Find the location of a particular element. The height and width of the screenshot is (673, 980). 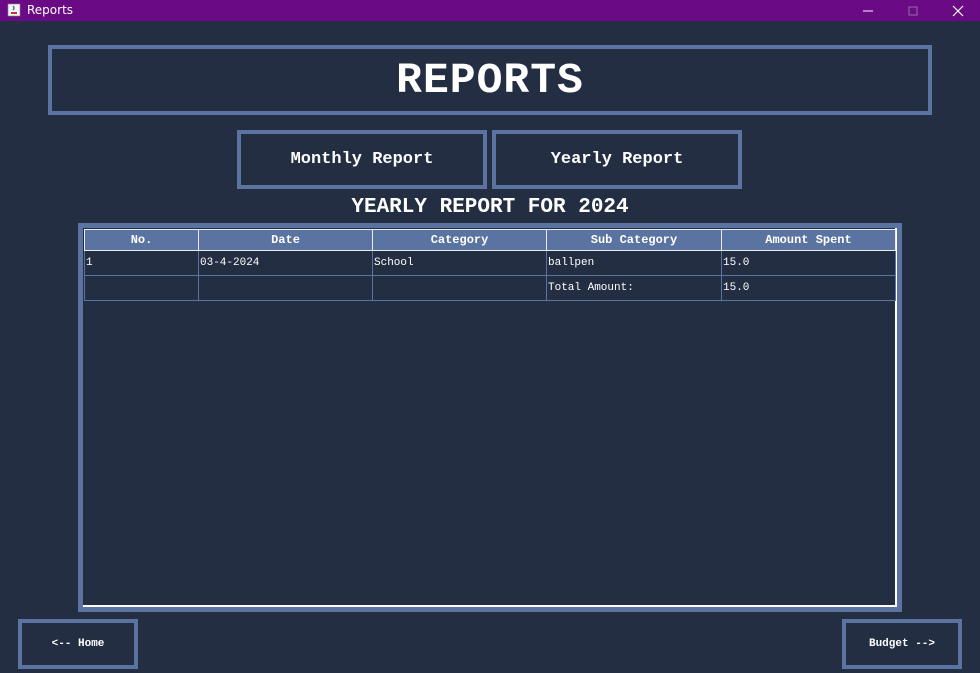

header-panel: REPORTS is located at coordinates (490, 80).